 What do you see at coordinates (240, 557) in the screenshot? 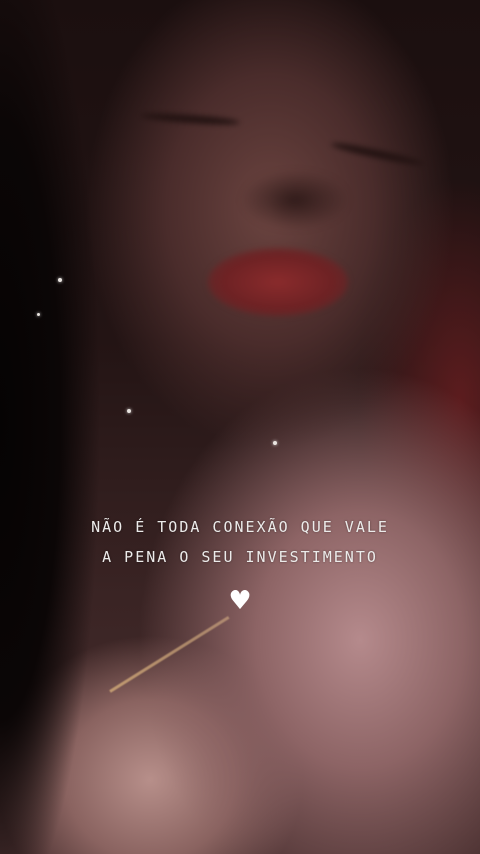
I see `story-caption-line-2: A PENA O SEU INVESTIMENTO` at bounding box center [240, 557].